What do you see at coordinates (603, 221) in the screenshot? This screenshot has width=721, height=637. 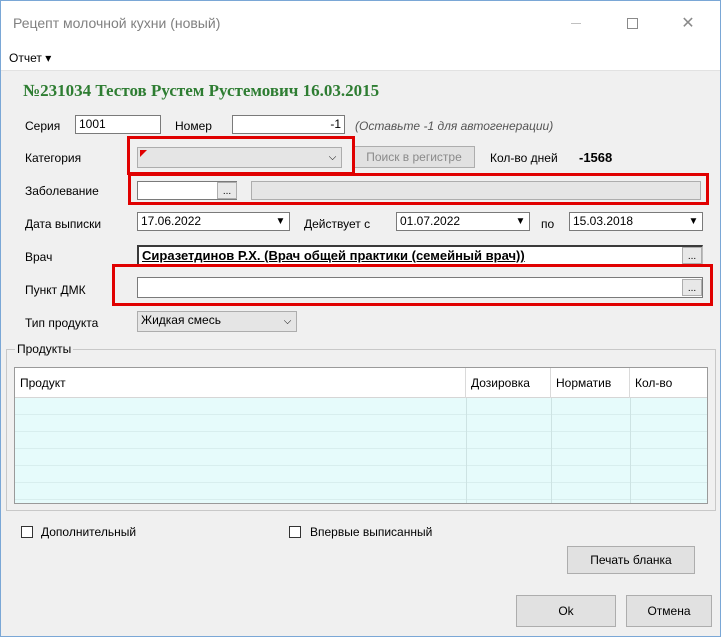 I see `valid-to-value: 15.03.2018` at bounding box center [603, 221].